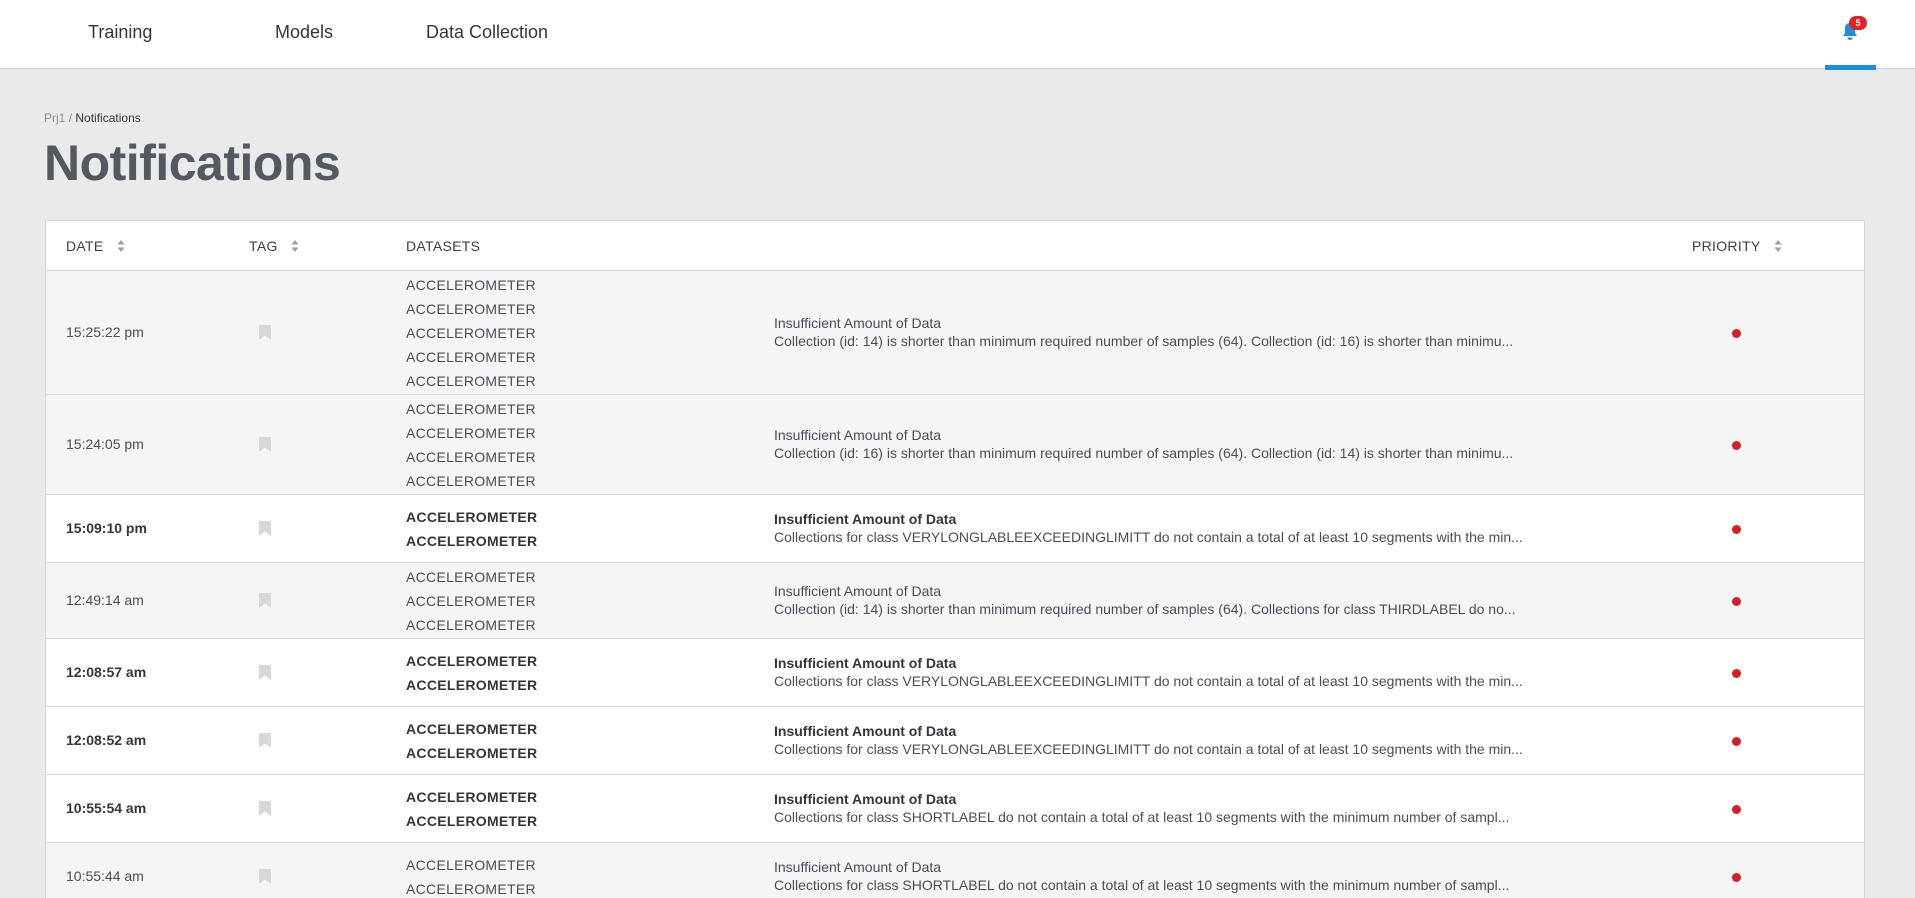 This screenshot has width=1915, height=898. What do you see at coordinates (105, 600) in the screenshot?
I see `row-date: 12:49:14 am` at bounding box center [105, 600].